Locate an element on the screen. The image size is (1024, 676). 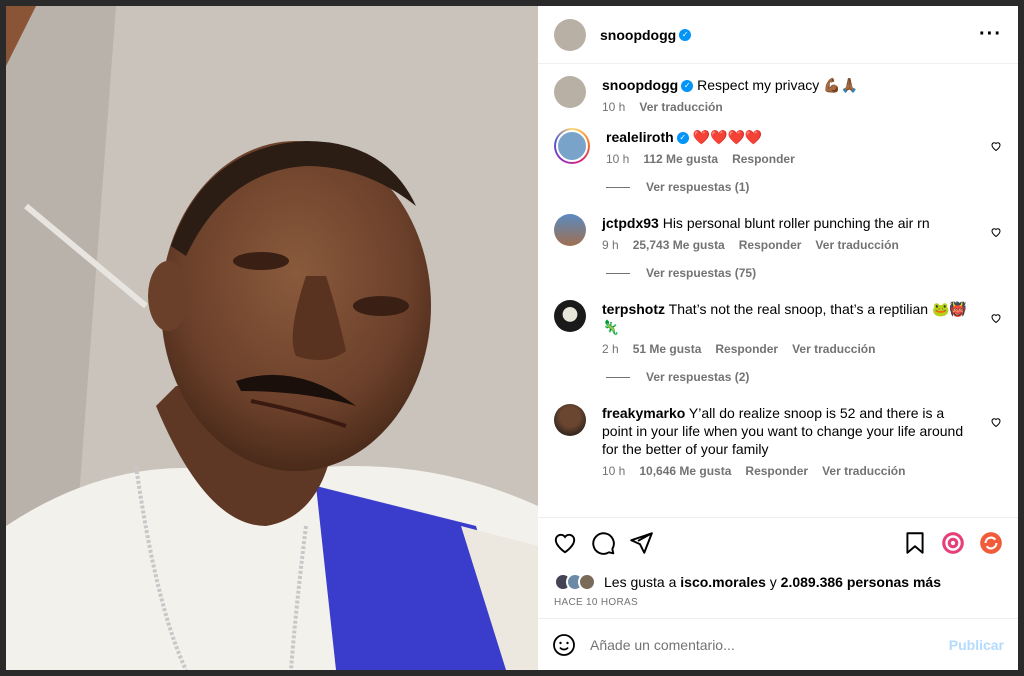
ellipsis-icon: ··· is located at coordinates (990, 34).